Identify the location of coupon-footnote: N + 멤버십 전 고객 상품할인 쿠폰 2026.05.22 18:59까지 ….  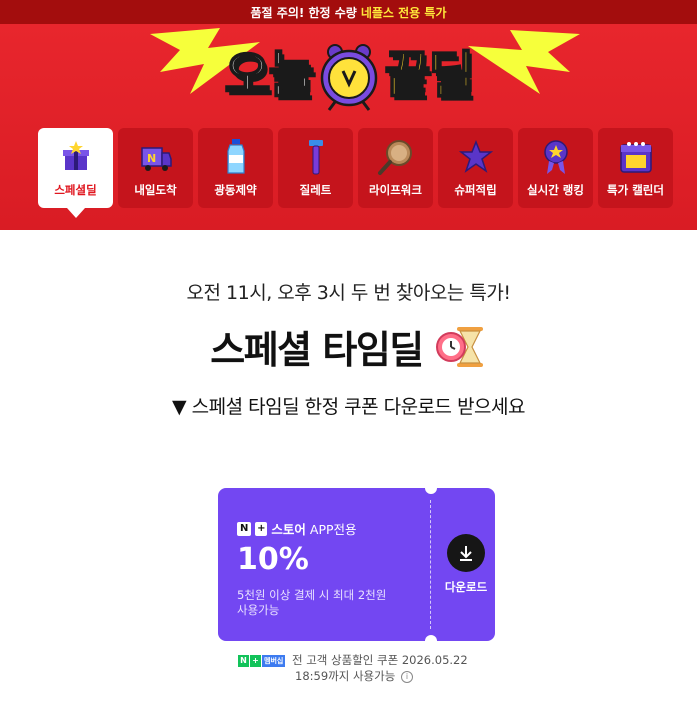
(368, 668).